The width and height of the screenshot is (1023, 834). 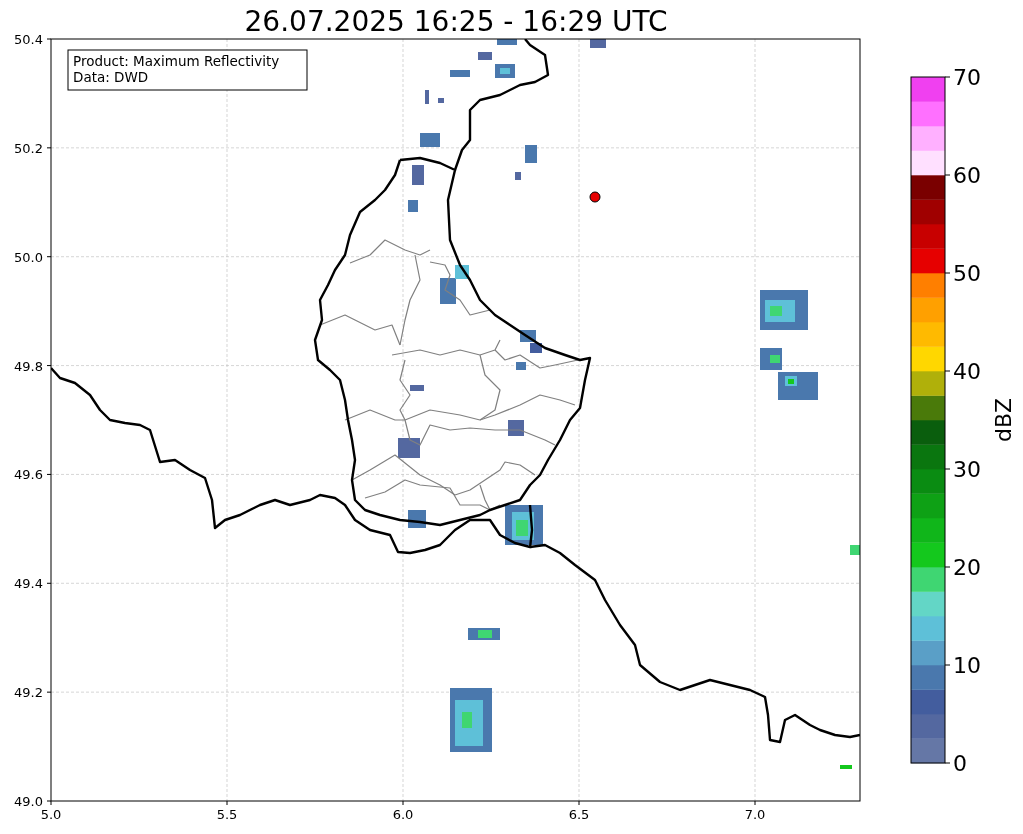 What do you see at coordinates (28, 584) in the screenshot?
I see `axis-tick-label: 49.4` at bounding box center [28, 584].